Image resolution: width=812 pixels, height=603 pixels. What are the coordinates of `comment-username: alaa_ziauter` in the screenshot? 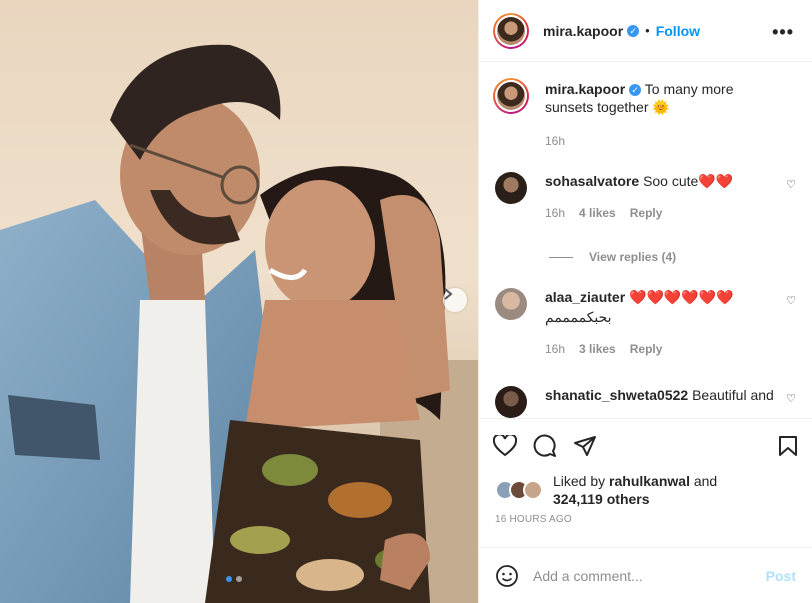 It's located at (585, 297).